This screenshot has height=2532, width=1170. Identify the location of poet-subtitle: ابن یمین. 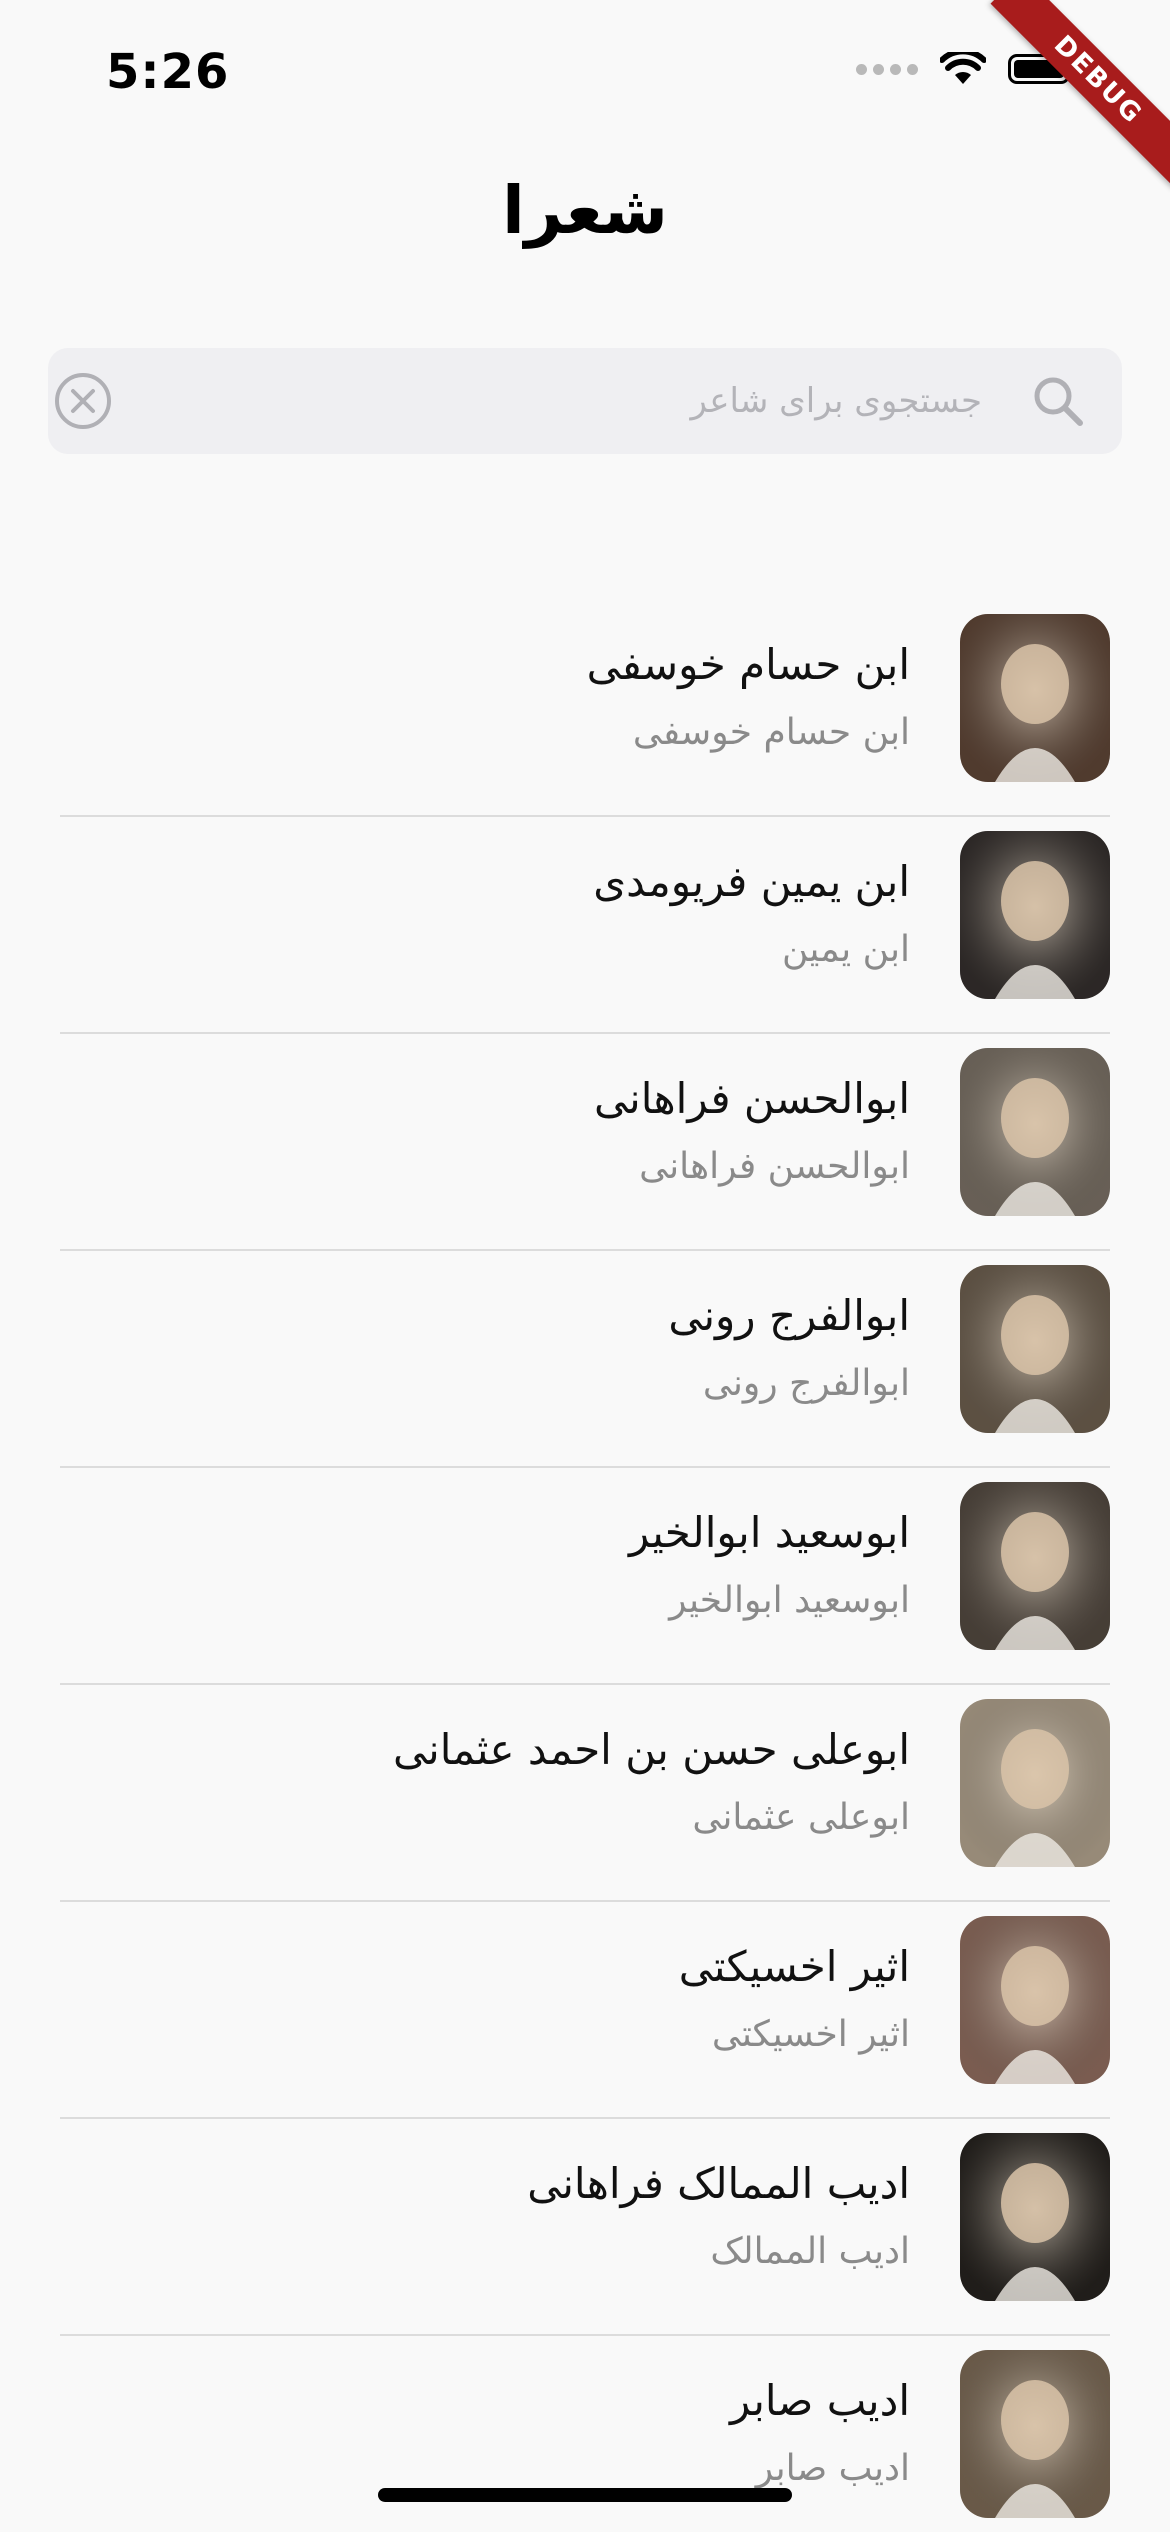
(846, 949).